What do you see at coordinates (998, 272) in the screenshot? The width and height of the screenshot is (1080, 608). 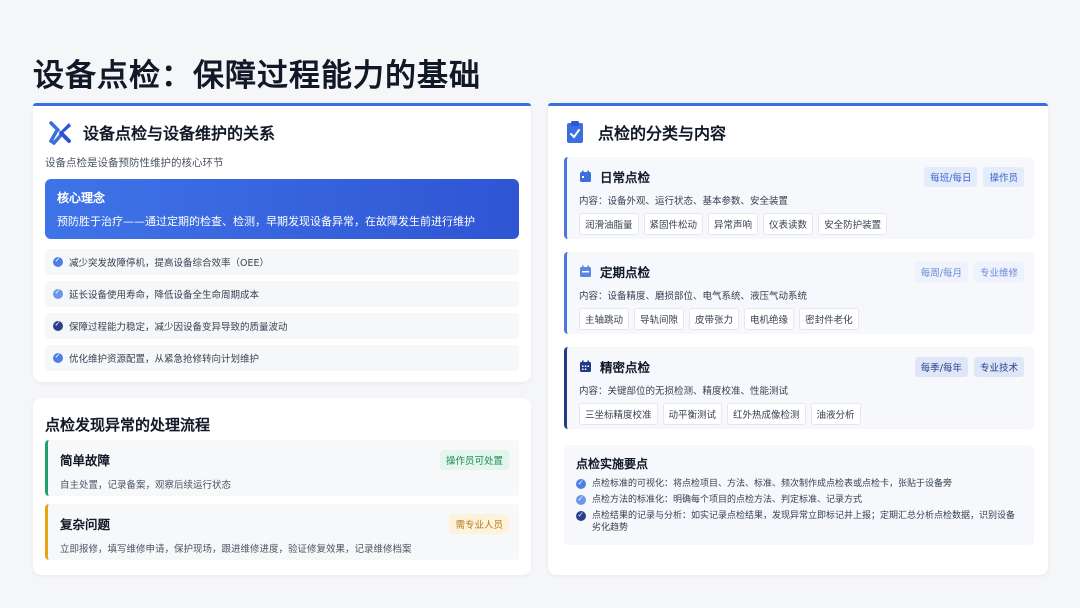 I see `role-tag: 专业维修` at bounding box center [998, 272].